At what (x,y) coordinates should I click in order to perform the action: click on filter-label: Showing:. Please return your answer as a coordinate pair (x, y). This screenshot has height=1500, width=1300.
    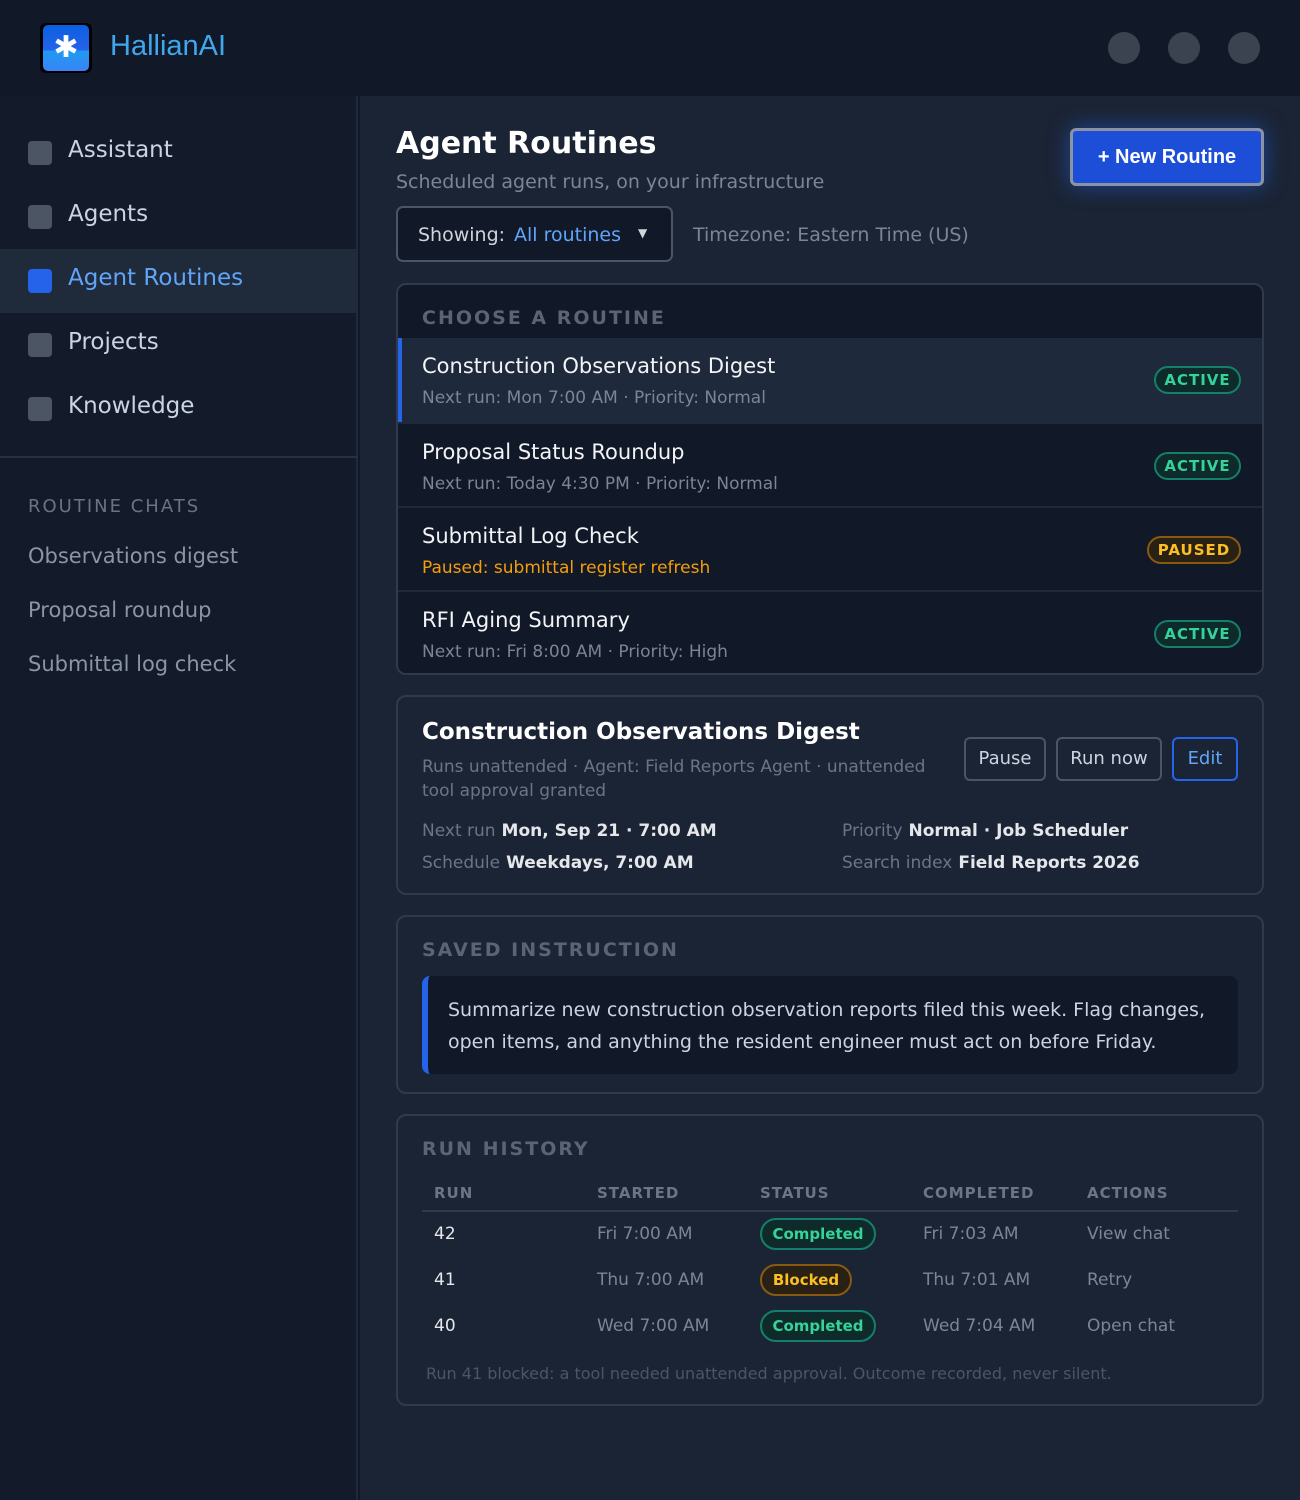
    Looking at the image, I should click on (462, 235).